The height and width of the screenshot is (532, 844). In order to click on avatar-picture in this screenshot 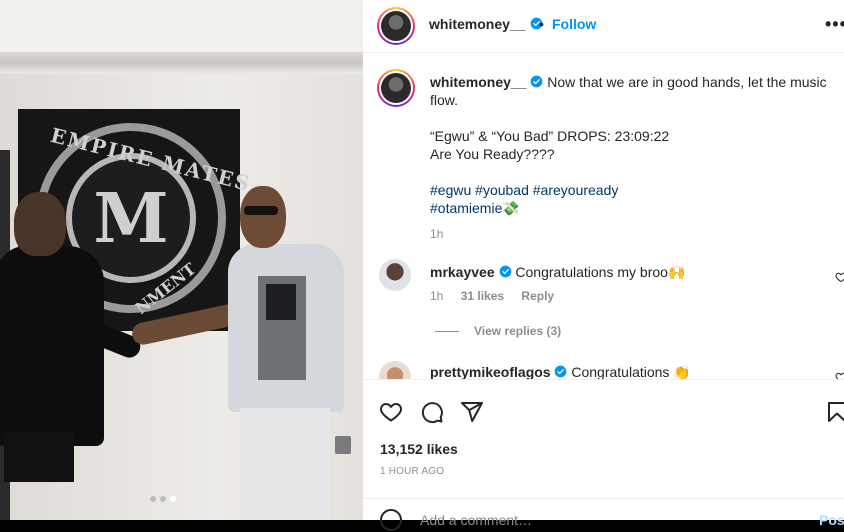, I will do `click(396, 26)`.